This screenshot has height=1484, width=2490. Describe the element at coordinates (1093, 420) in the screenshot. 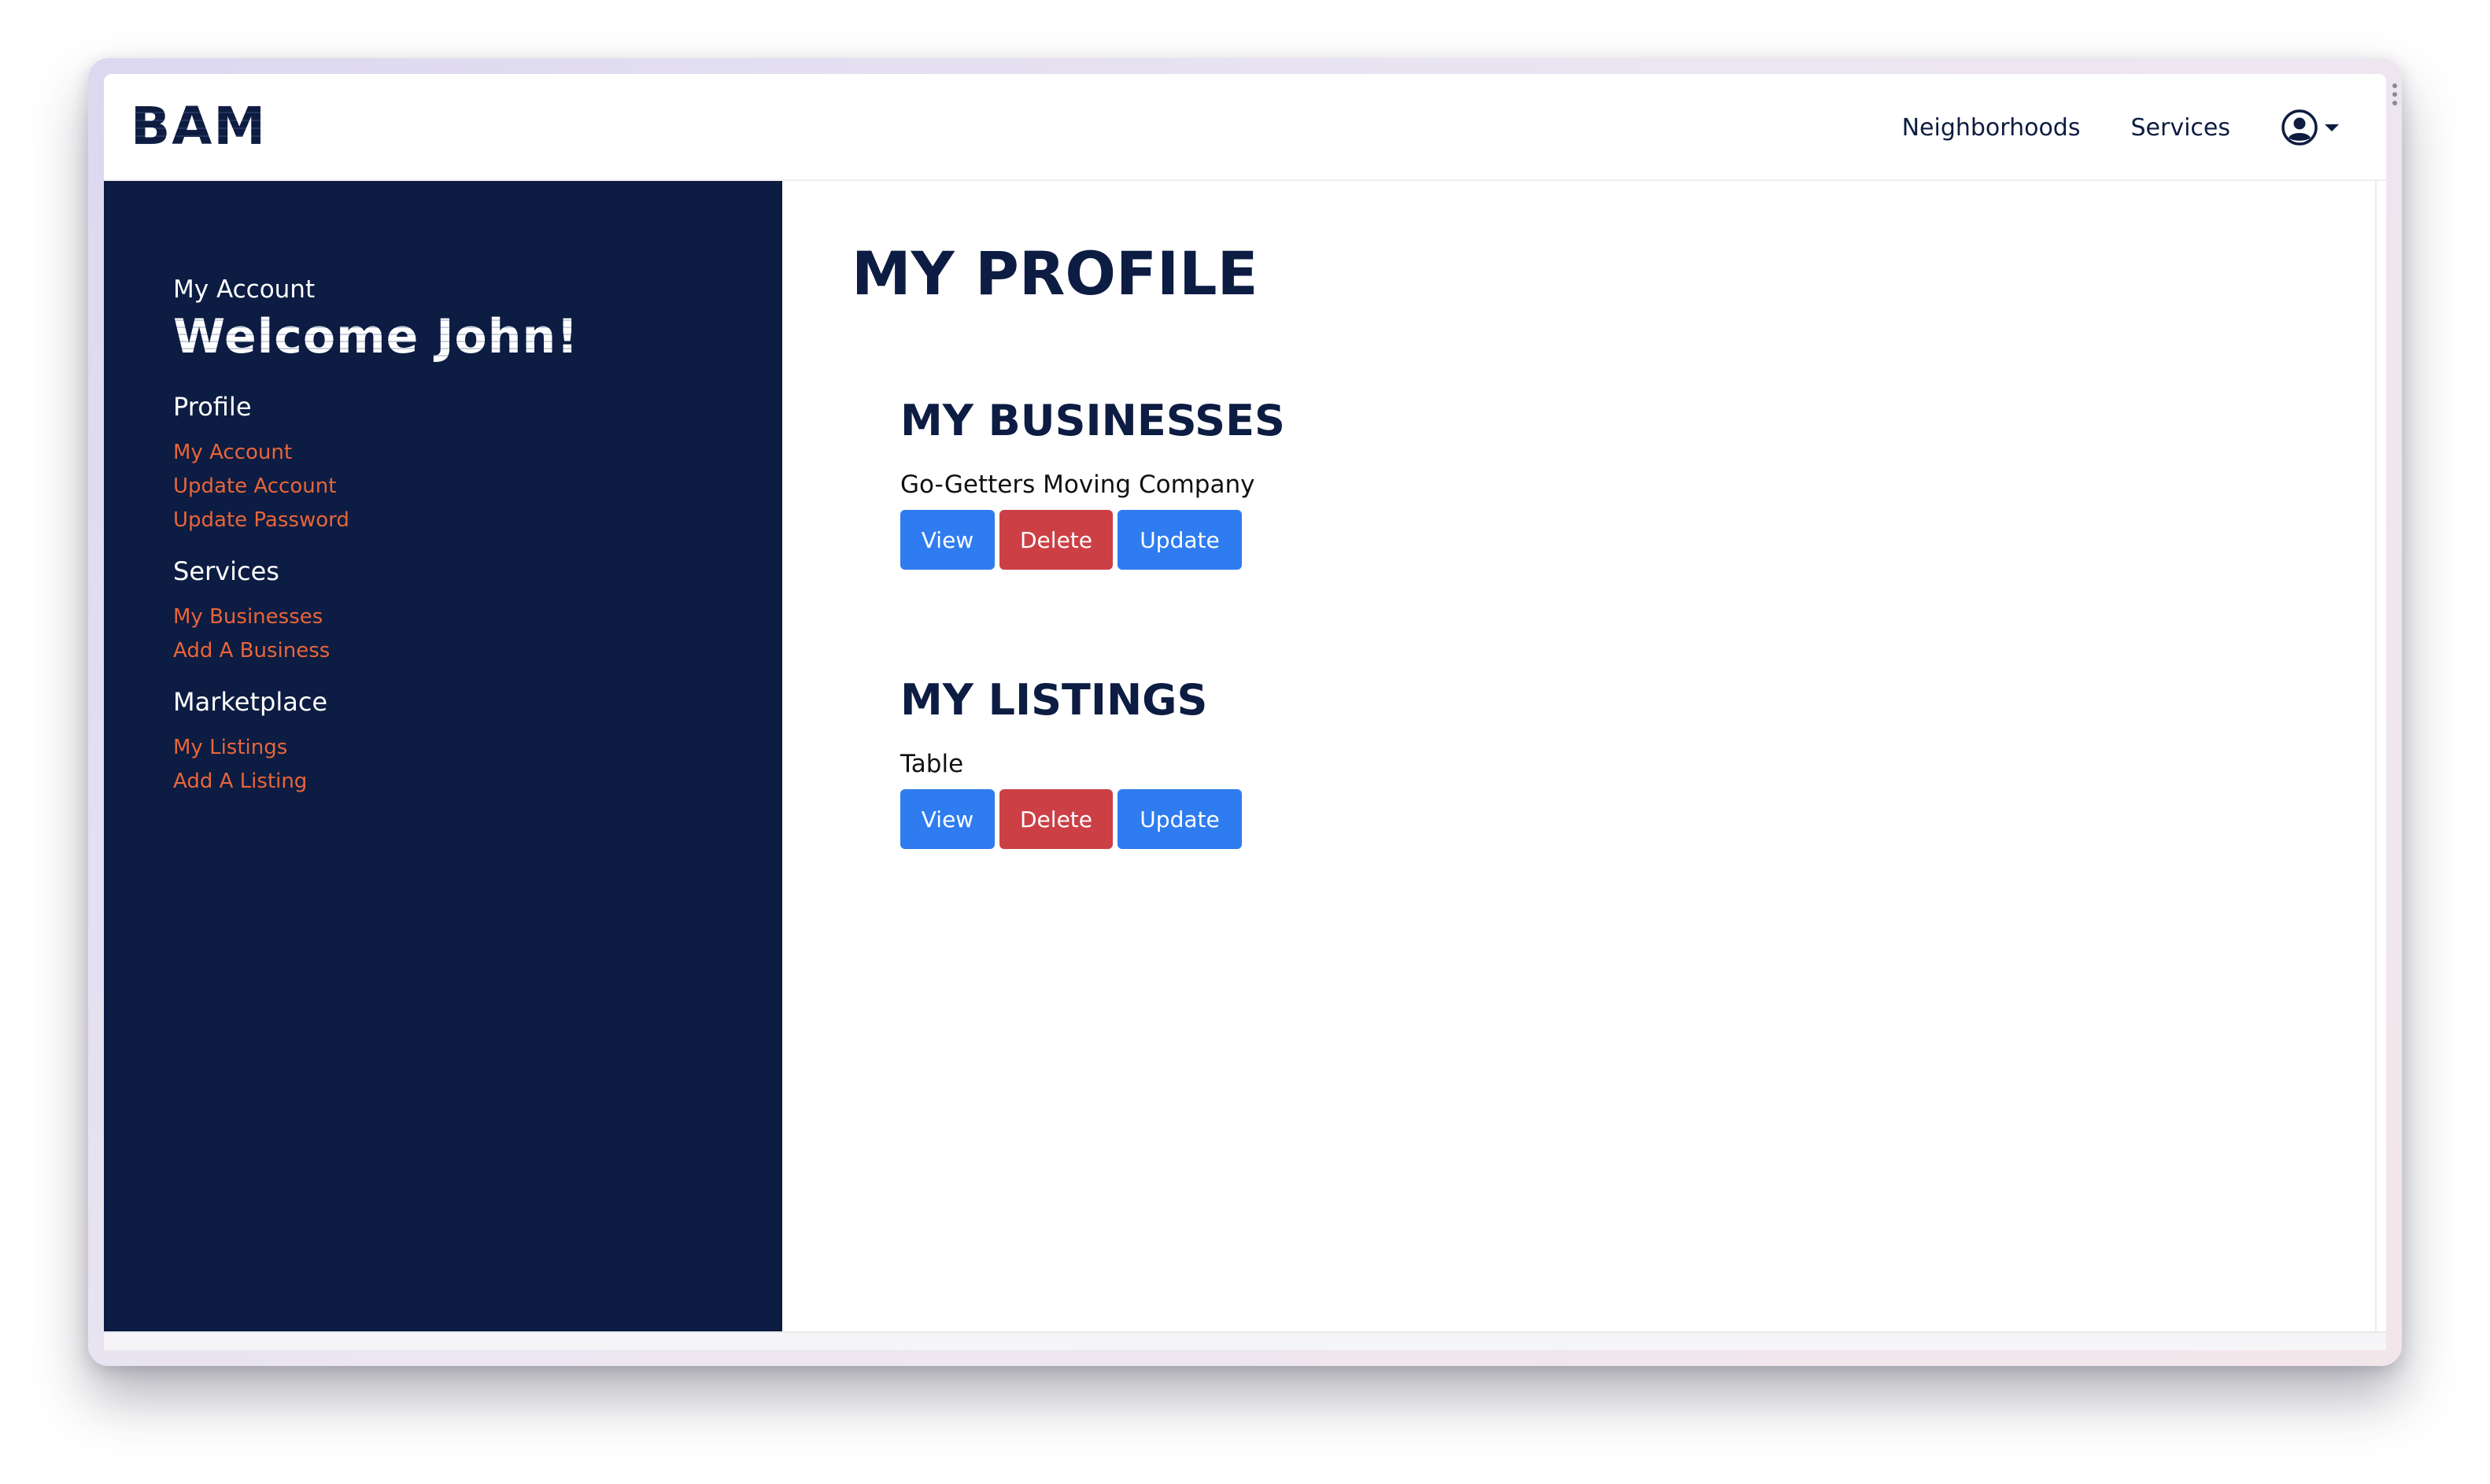

I see `businesses-heading: MY BUSINESSES` at that location.